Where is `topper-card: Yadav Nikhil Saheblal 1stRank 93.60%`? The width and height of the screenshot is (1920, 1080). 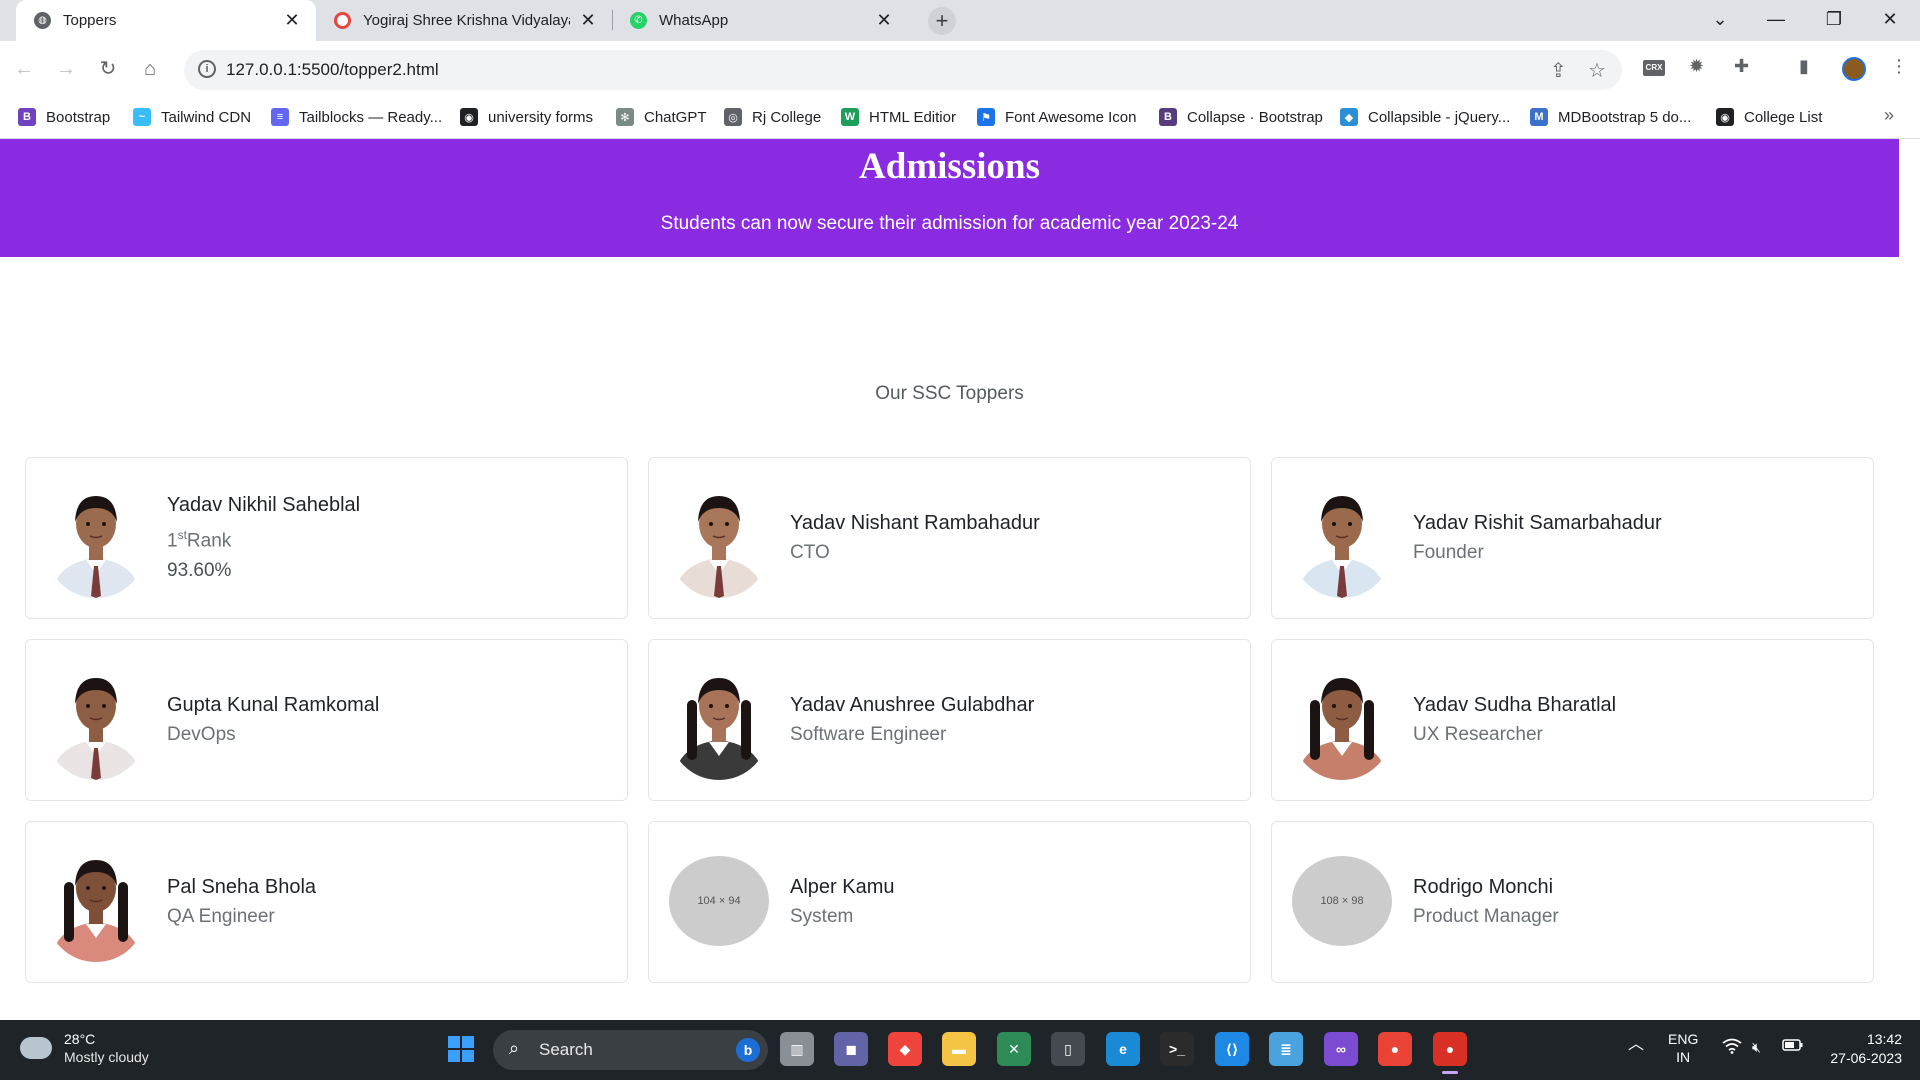
topper-card: Yadav Nikhil Saheblal 1stRank 93.60% is located at coordinates (326, 538).